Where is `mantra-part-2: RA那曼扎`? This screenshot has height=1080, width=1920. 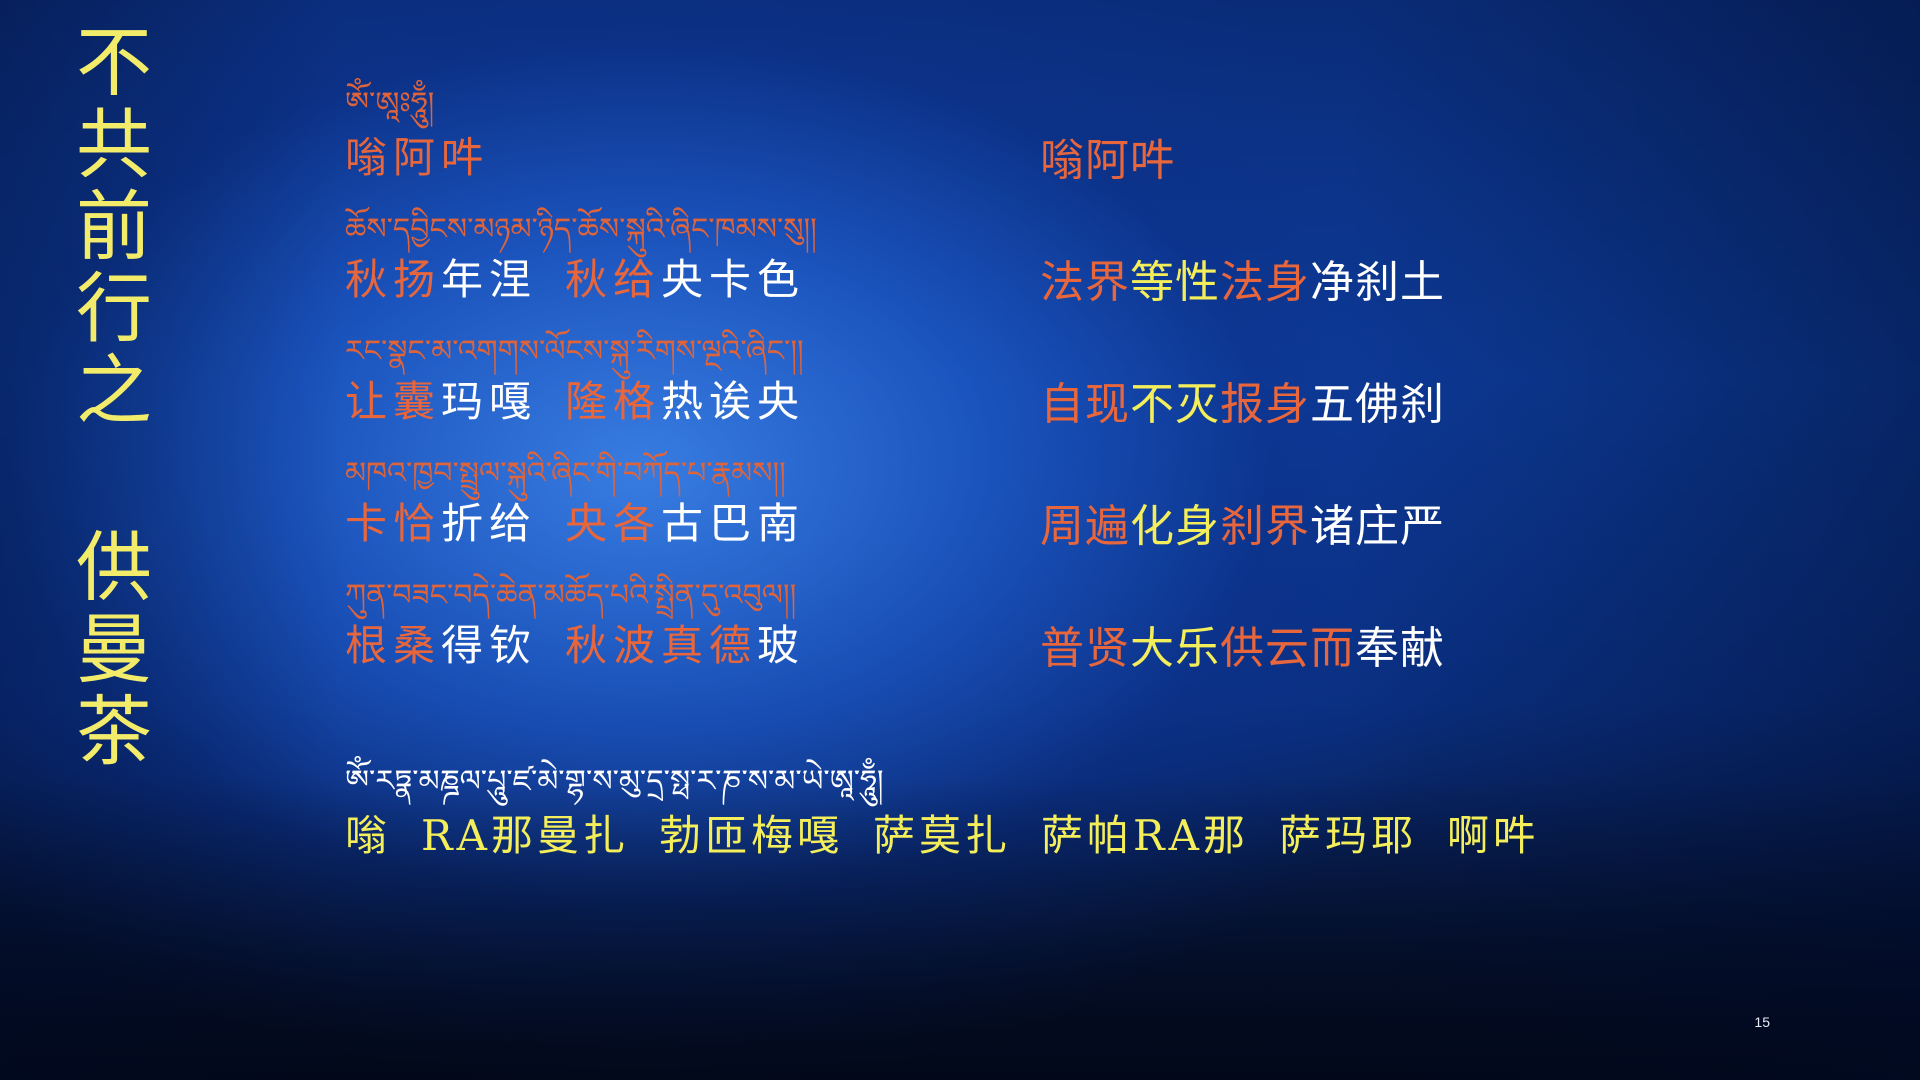
mantra-part-2: RA那曼扎 is located at coordinates (525, 835).